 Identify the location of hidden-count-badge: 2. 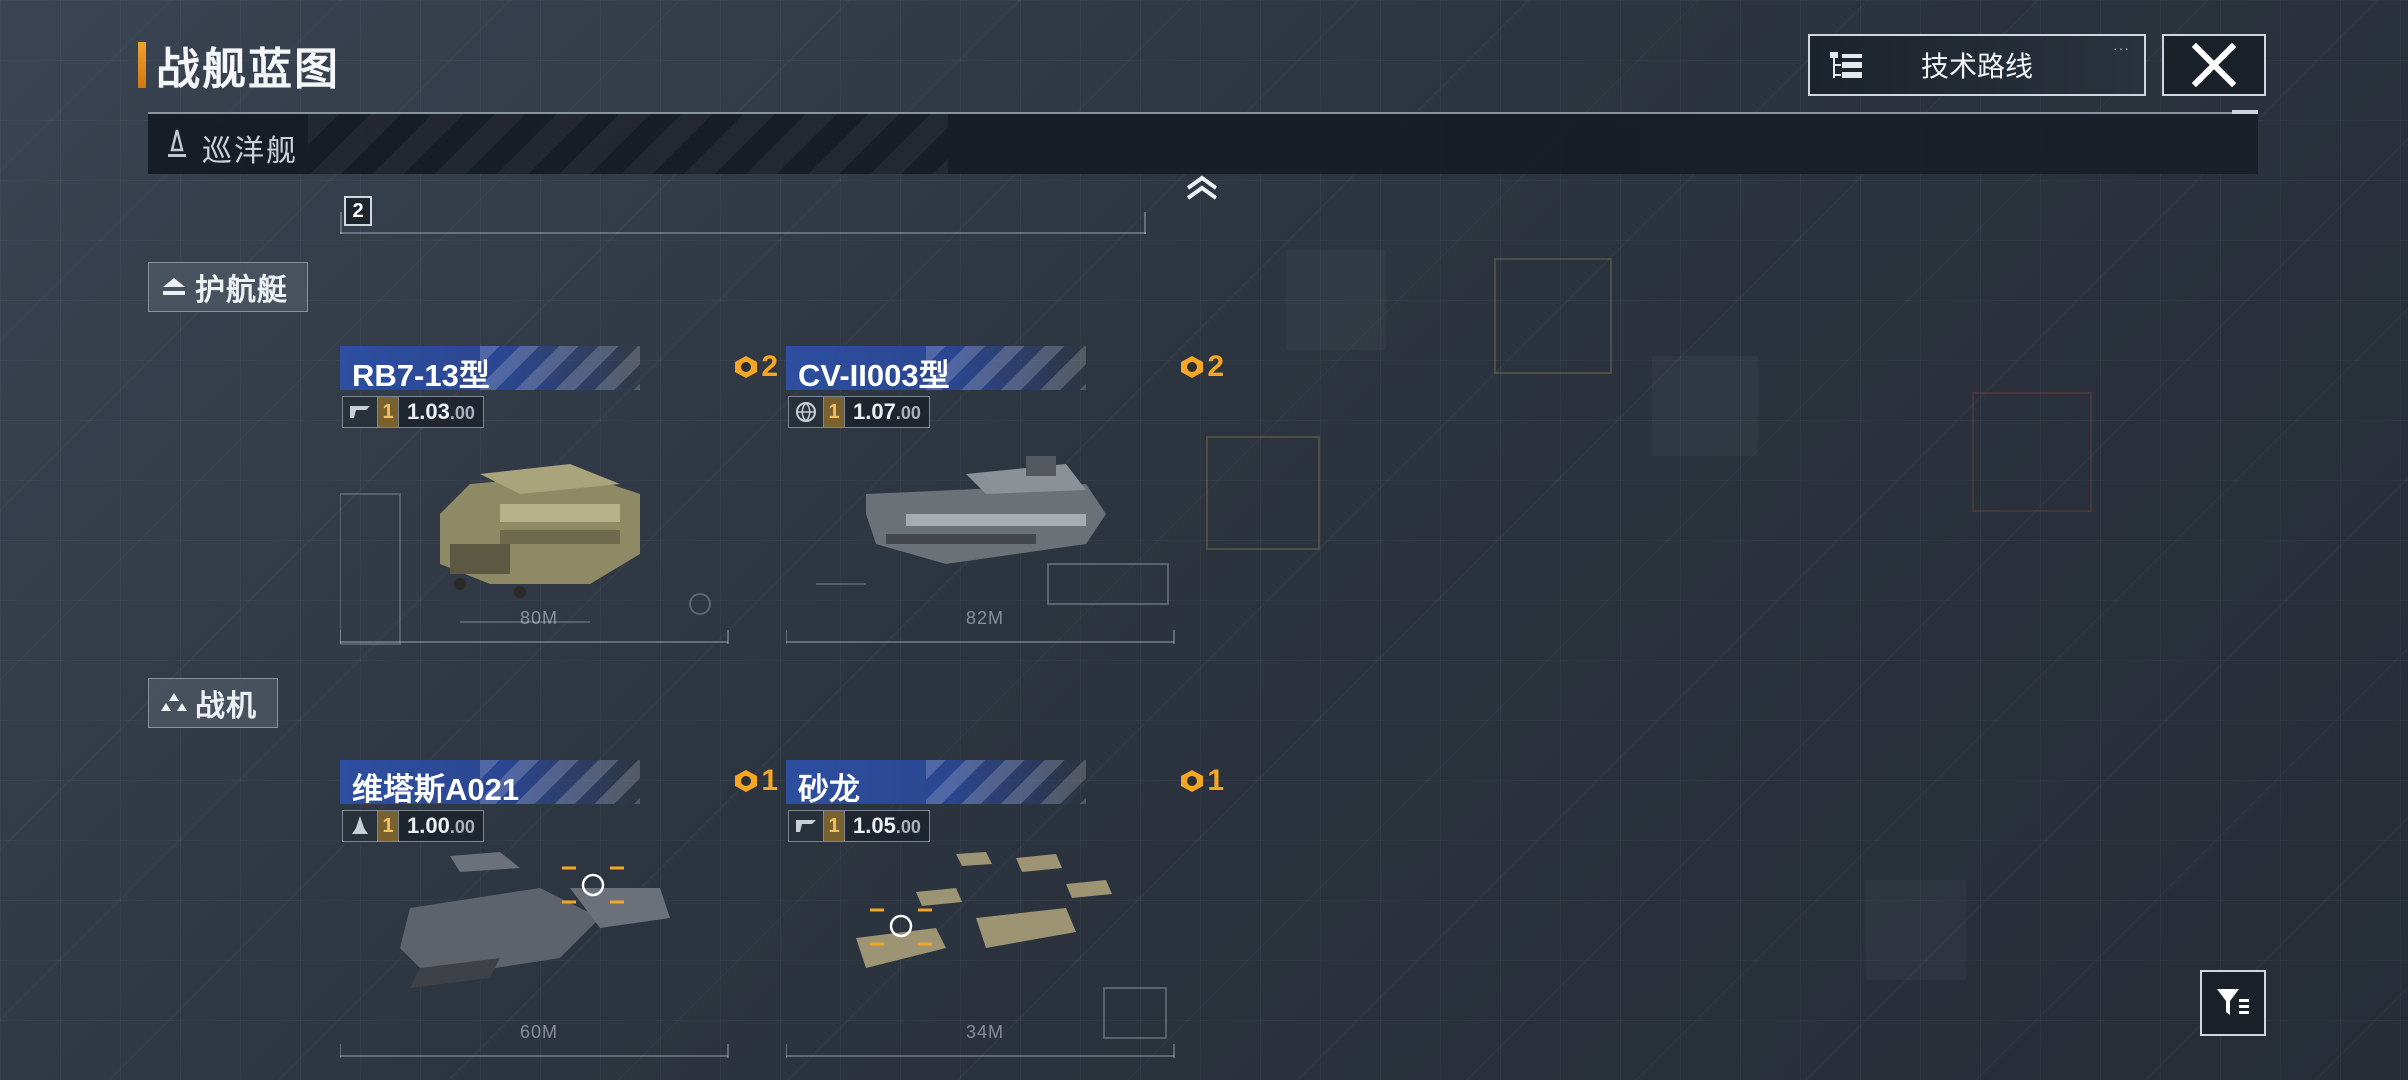
(358, 211).